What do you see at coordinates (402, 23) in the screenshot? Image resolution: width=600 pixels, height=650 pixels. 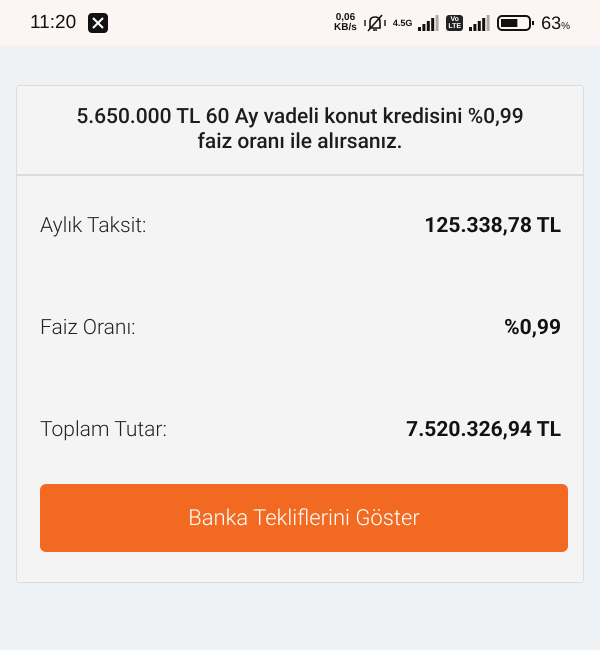 I see `network-type: 4.5G` at bounding box center [402, 23].